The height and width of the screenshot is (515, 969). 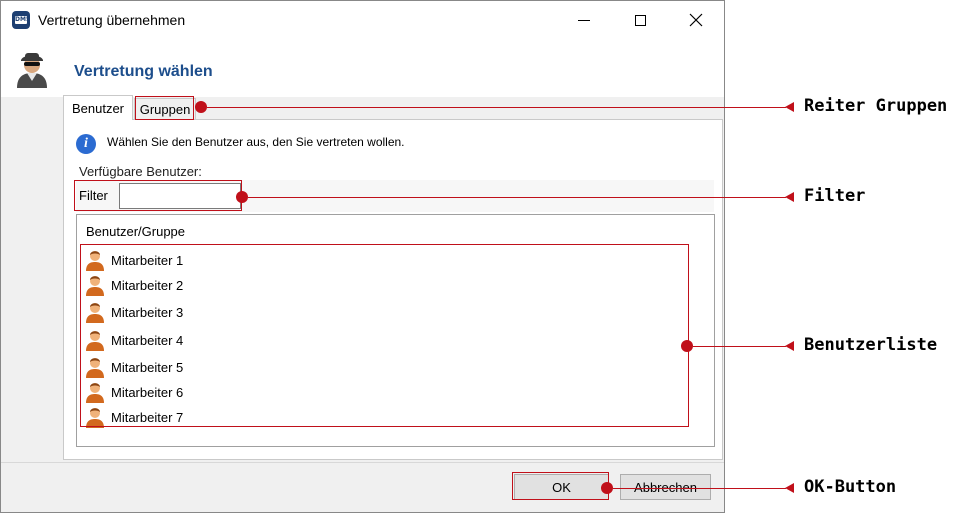 What do you see at coordinates (665, 487) in the screenshot?
I see `cancel-button: Abbrechen` at bounding box center [665, 487].